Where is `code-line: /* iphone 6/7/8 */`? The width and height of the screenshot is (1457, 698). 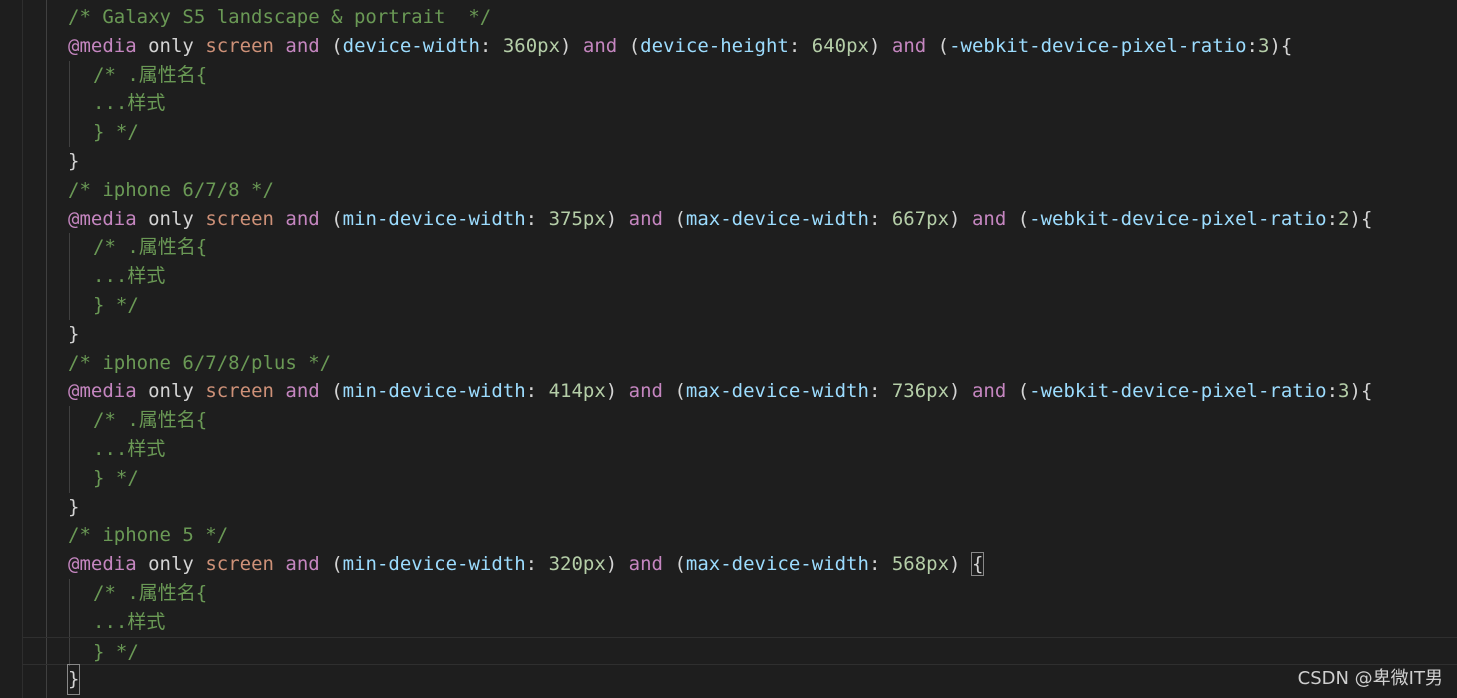
code-line: /* iphone 6/7/8 */ is located at coordinates (728, 190).